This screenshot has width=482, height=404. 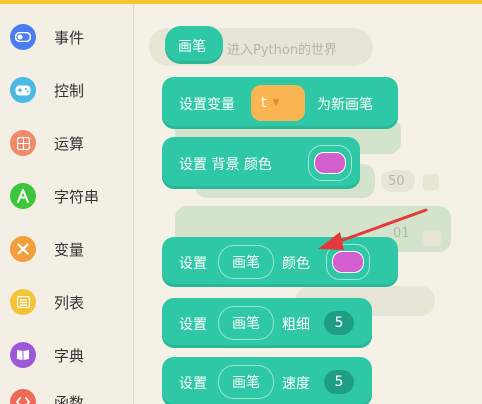 I want to click on sidebar-item-label: 函数, so click(x=69, y=398).